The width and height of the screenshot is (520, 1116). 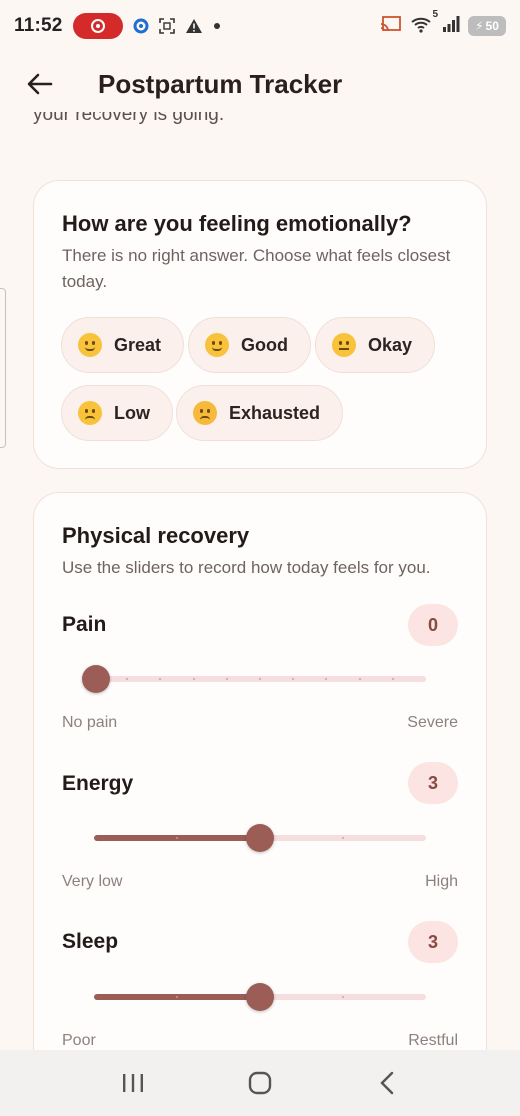 I want to click on mood-chip-label: Okay, so click(x=390, y=344).